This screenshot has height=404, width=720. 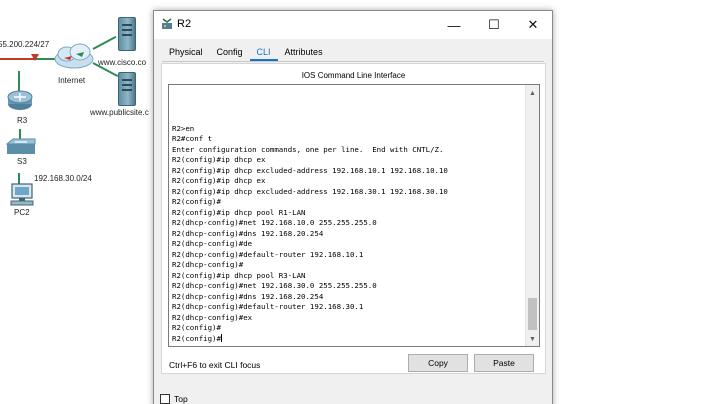 I want to click on internet-cloud-icon, so click(x=74, y=56).